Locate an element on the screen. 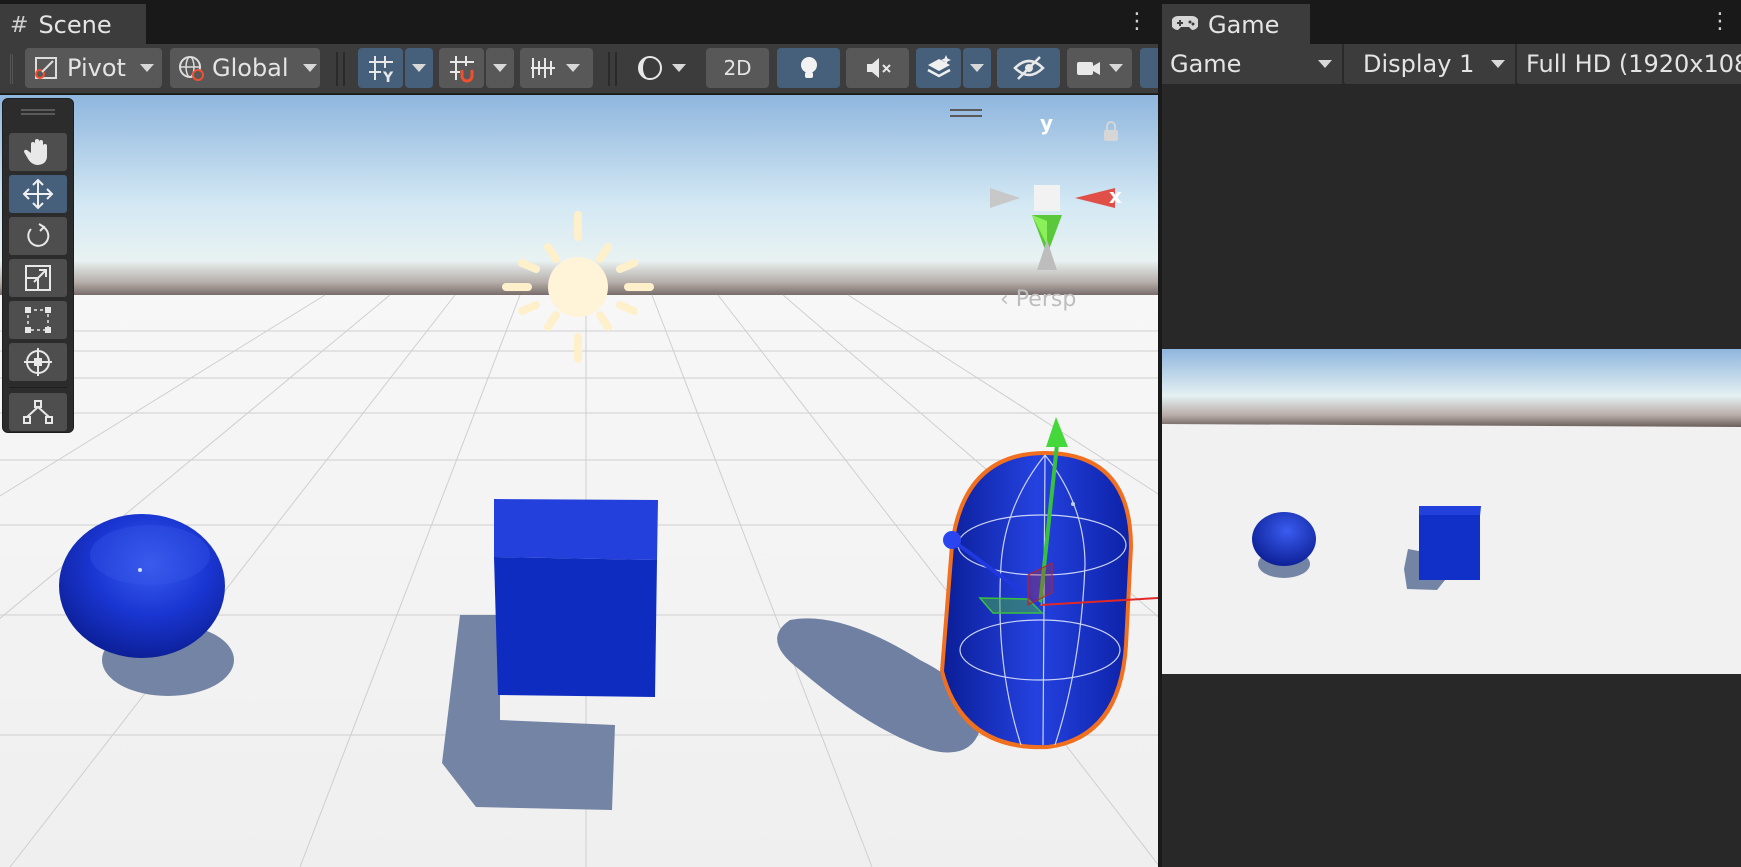  move-arrows-icon is located at coordinates (38, 194).